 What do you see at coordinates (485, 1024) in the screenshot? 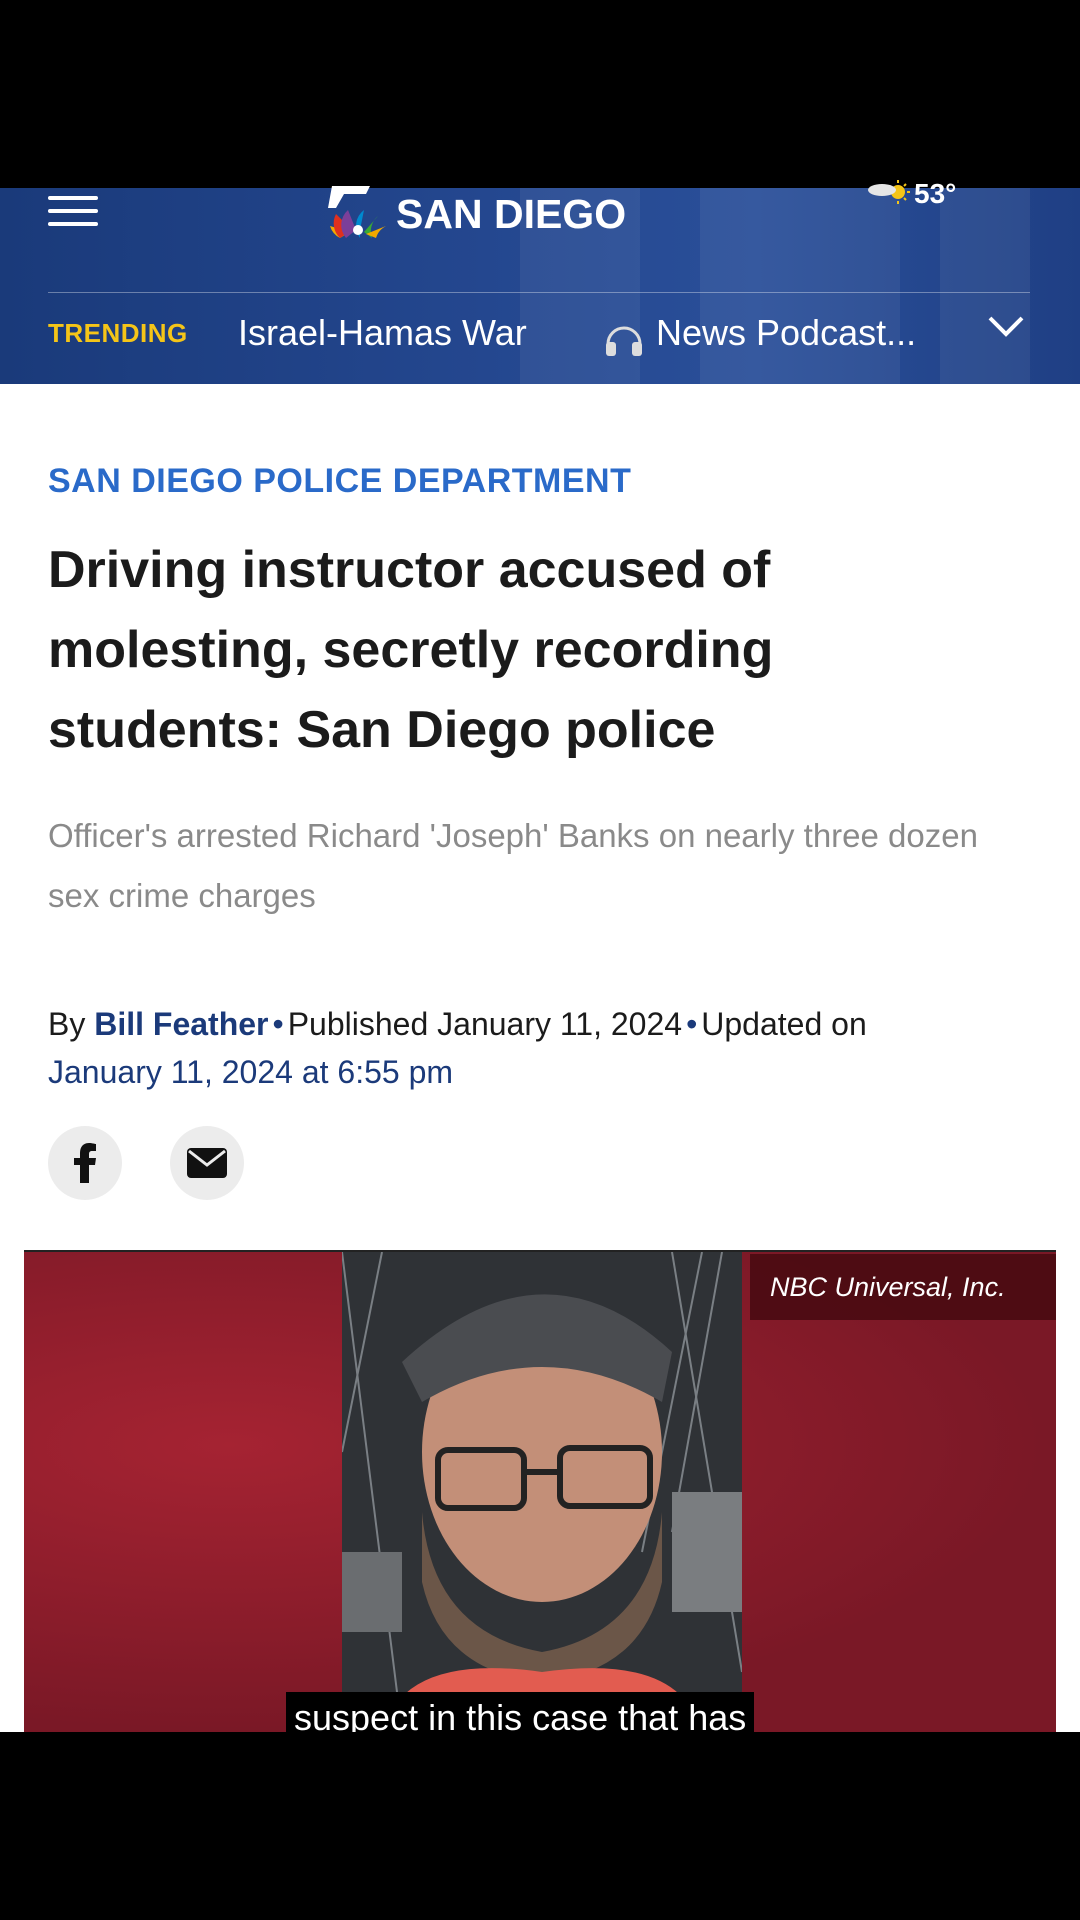
I see `published-date: Published January 11, 2024` at bounding box center [485, 1024].